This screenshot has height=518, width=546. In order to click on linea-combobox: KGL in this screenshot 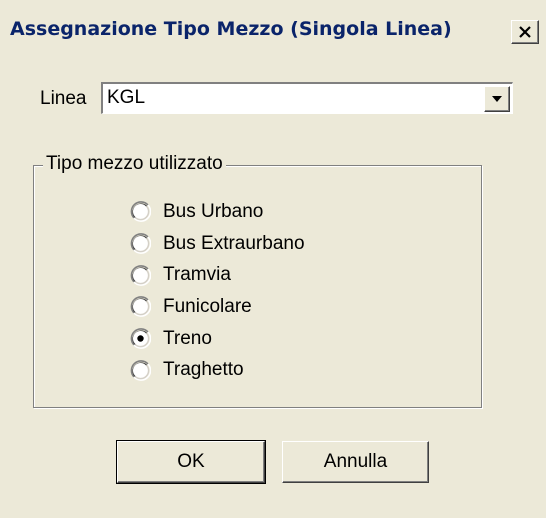, I will do `click(307, 98)`.